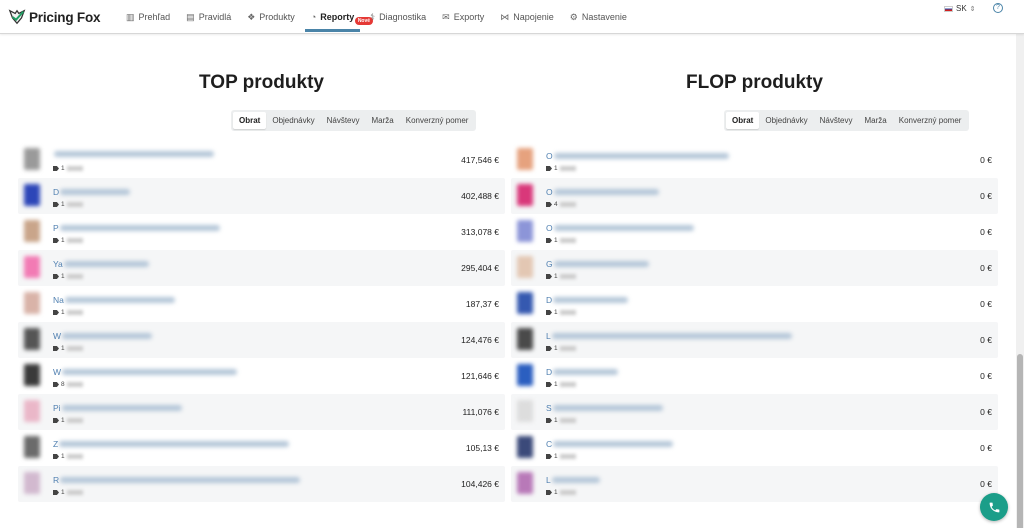 This screenshot has width=1024, height=528. I want to click on product-name-link: Z, so click(171, 444).